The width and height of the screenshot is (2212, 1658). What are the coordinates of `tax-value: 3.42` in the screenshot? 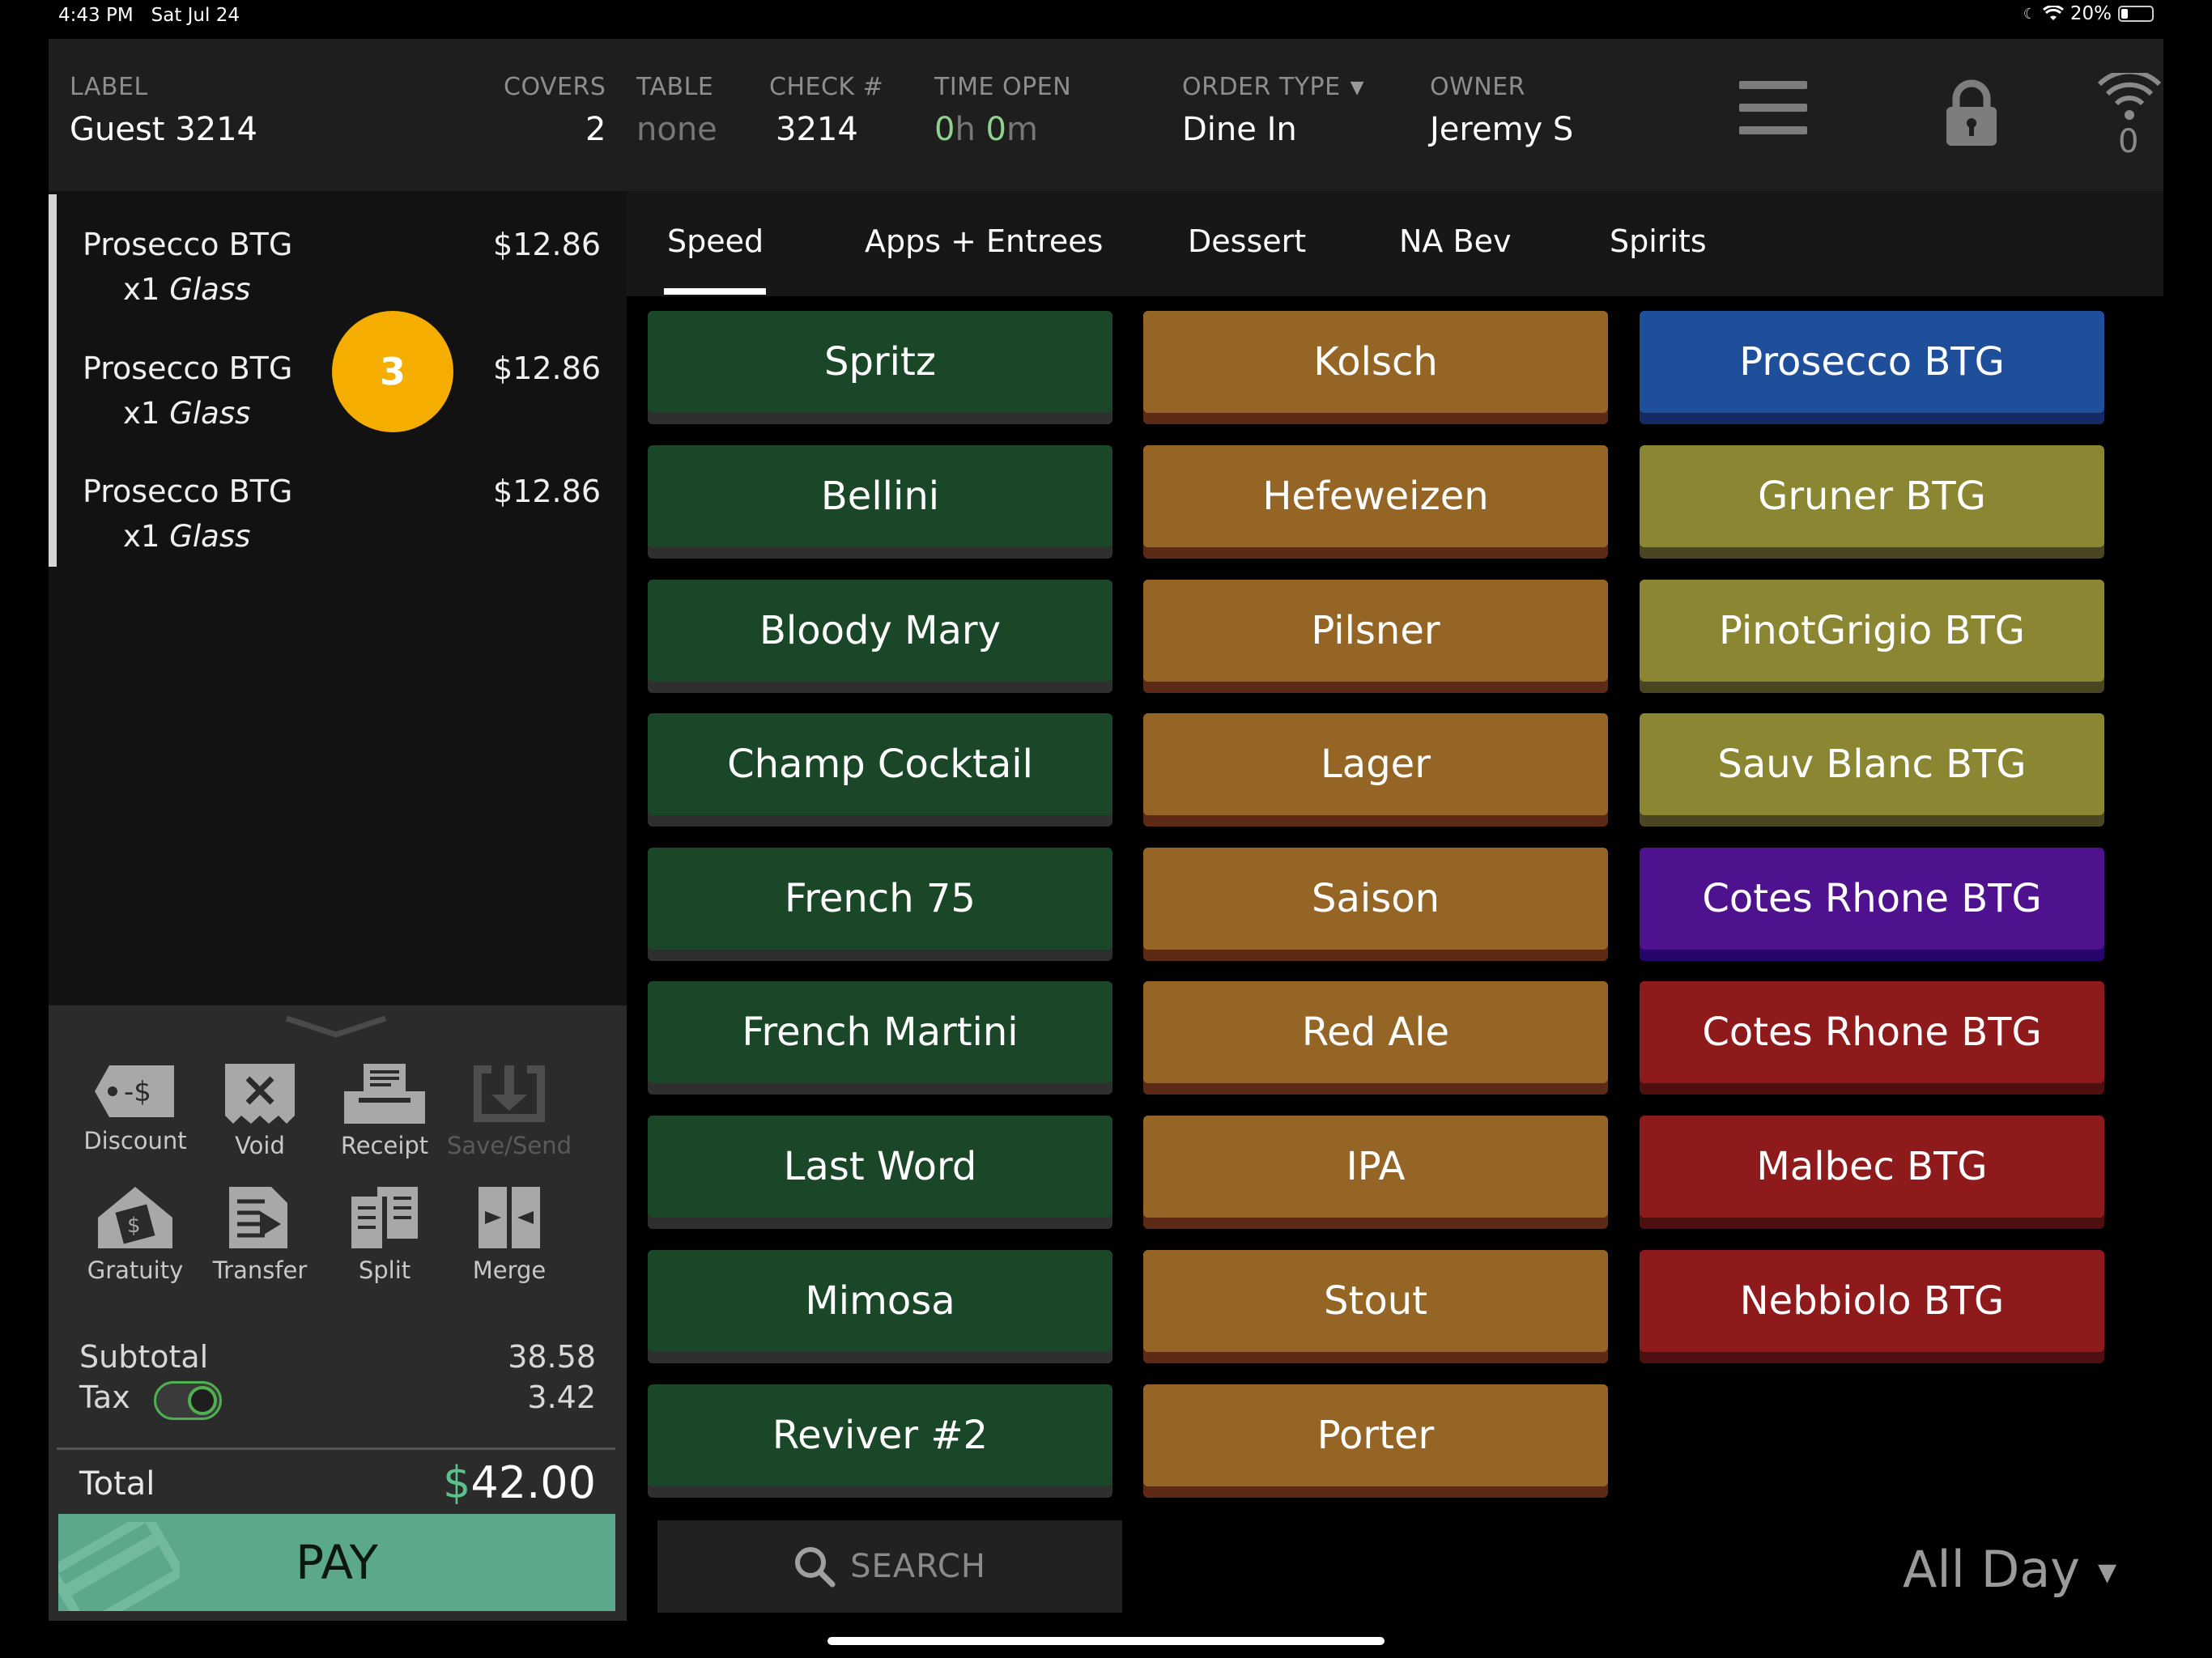 It's located at (561, 1397).